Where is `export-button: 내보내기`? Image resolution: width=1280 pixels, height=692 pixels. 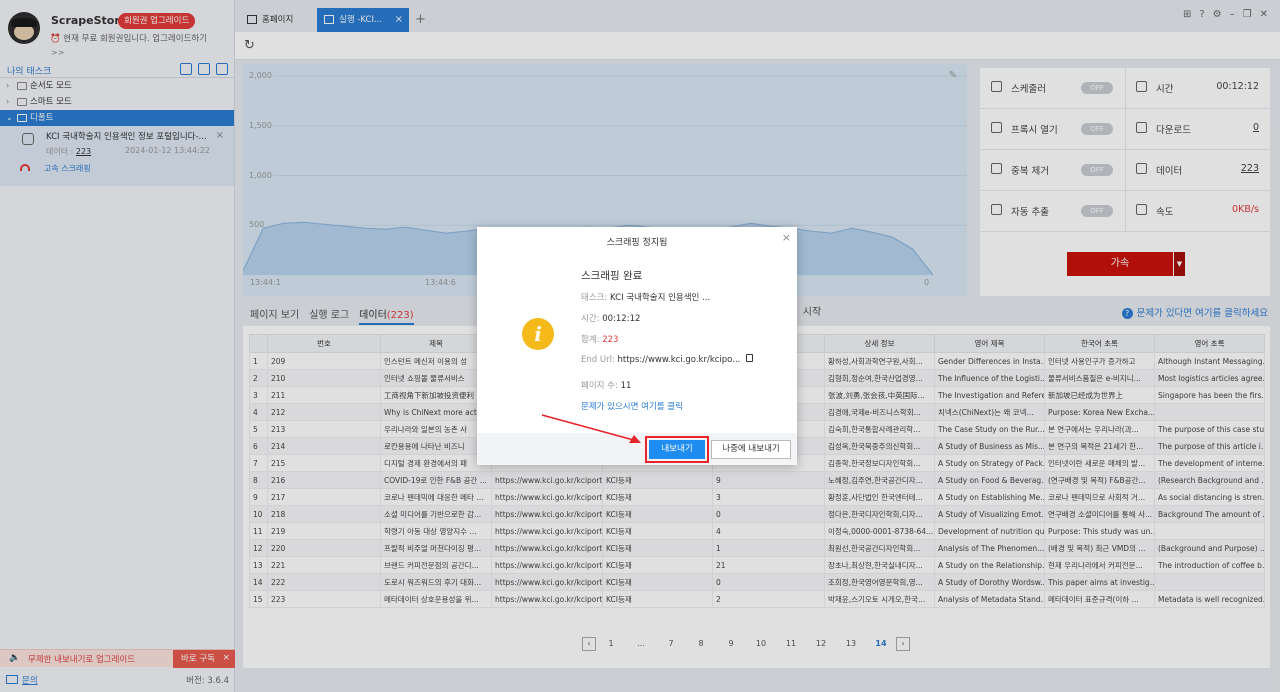 export-button: 내보내기 is located at coordinates (677, 449).